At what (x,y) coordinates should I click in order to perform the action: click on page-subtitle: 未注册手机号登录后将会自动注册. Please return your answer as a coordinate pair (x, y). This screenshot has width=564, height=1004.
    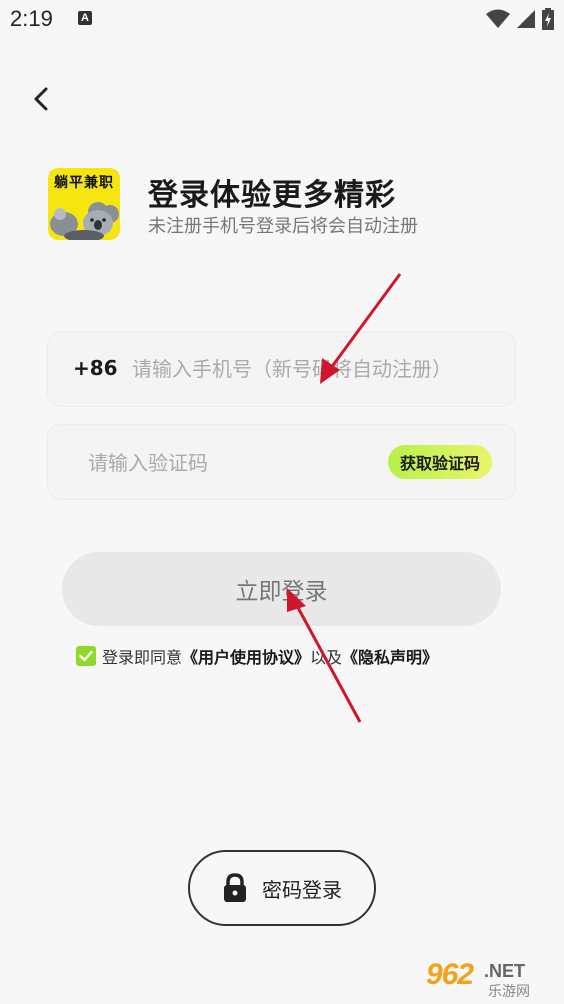
    Looking at the image, I should click on (283, 226).